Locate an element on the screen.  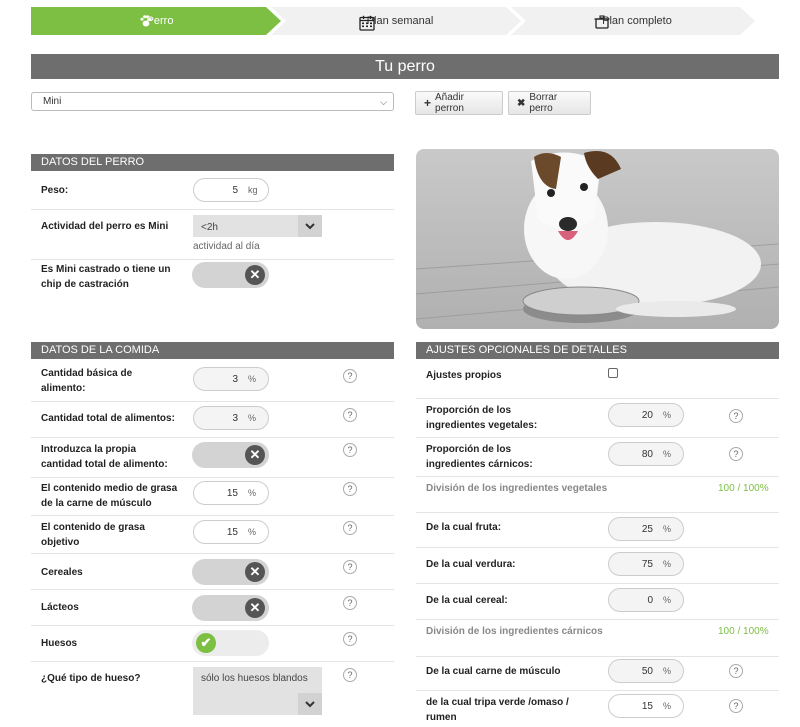
basic-food-unit: % is located at coordinates (252, 379).